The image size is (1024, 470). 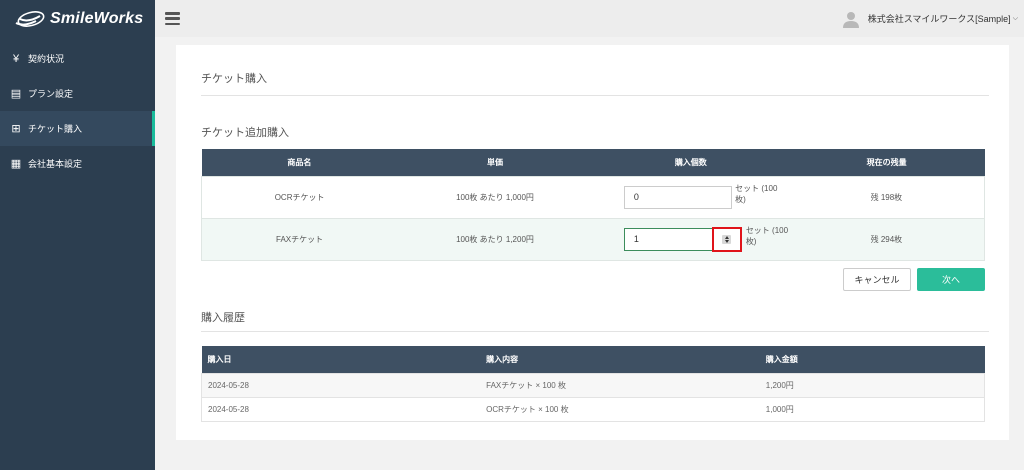 What do you see at coordinates (245, 133) in the screenshot?
I see `add-purchase-title: チケット追加購入` at bounding box center [245, 133].